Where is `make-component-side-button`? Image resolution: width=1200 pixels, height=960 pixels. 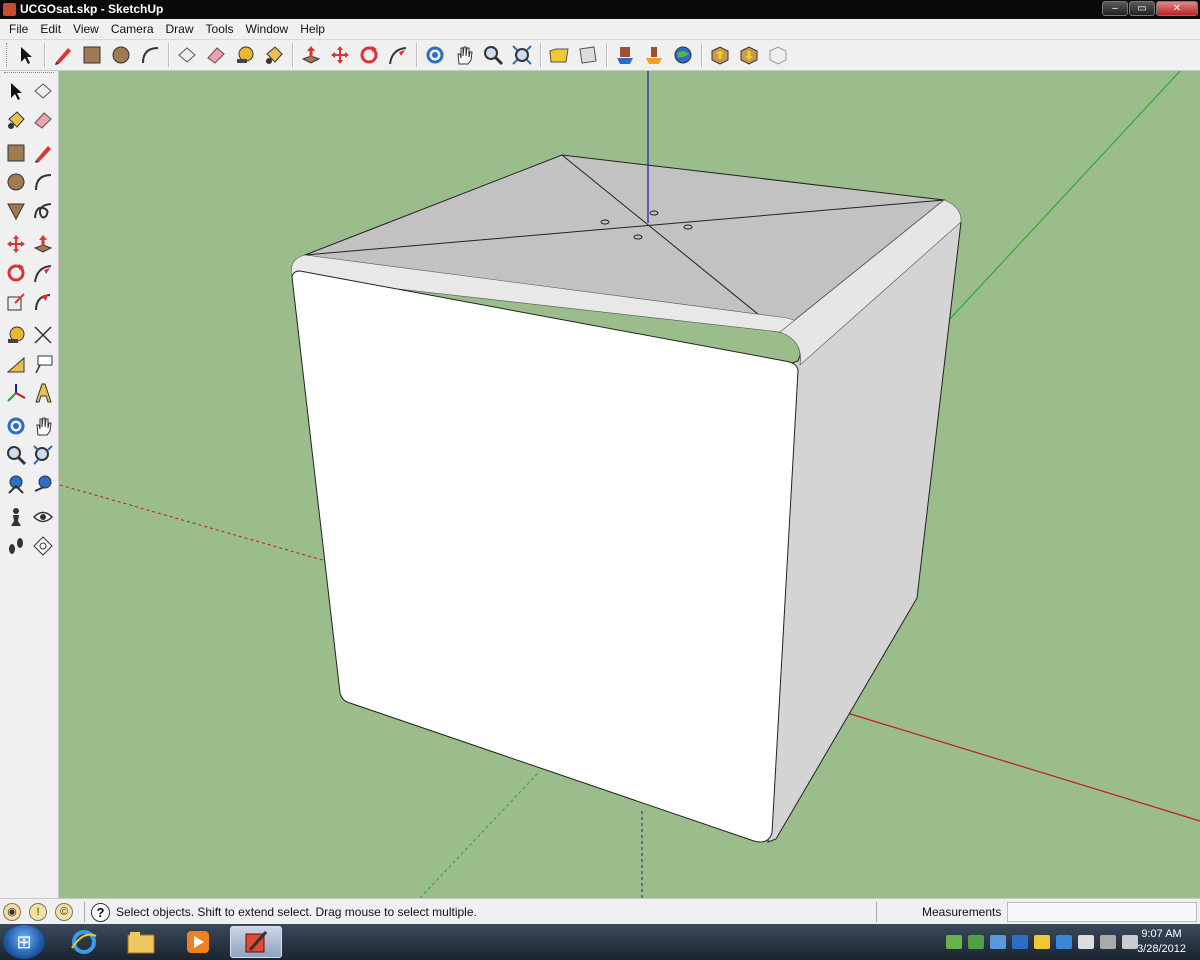
make-component-side-button is located at coordinates (42, 90).